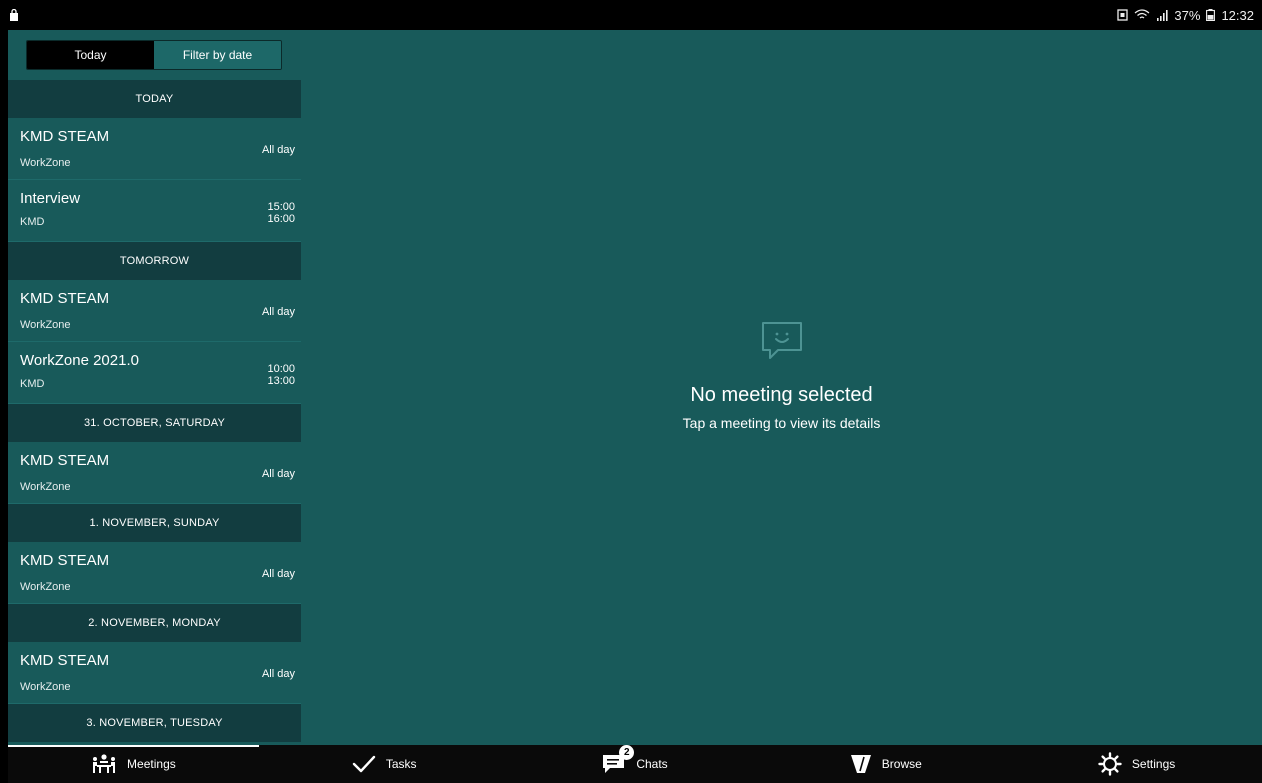 The height and width of the screenshot is (783, 1262). I want to click on empty-state-title: No meeting selected, so click(781, 395).